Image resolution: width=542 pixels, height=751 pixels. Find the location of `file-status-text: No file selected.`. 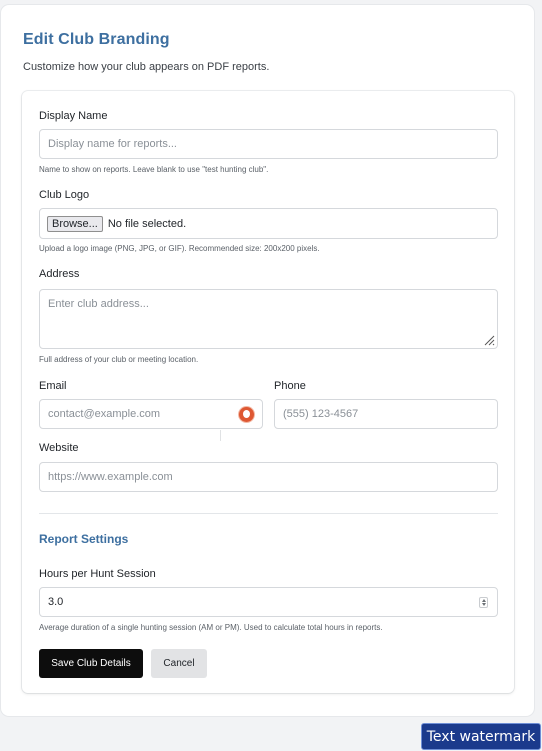

file-status-text: No file selected. is located at coordinates (147, 223).